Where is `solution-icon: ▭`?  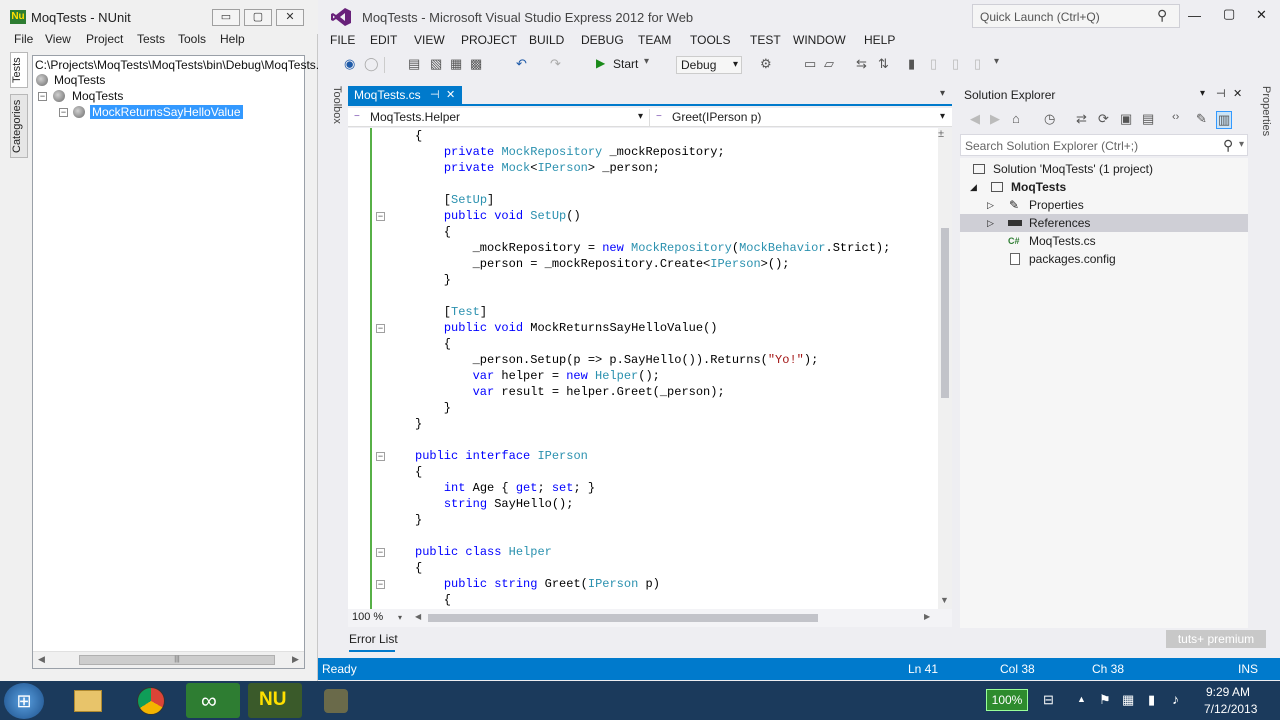
solution-icon: ▭ is located at coordinates (810, 64).